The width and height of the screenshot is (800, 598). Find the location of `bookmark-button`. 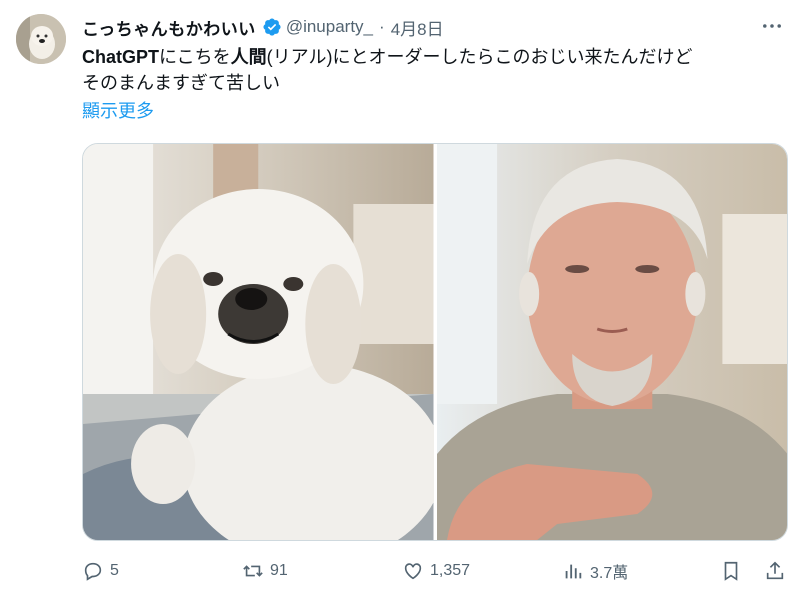

bookmark-button is located at coordinates (731, 571).